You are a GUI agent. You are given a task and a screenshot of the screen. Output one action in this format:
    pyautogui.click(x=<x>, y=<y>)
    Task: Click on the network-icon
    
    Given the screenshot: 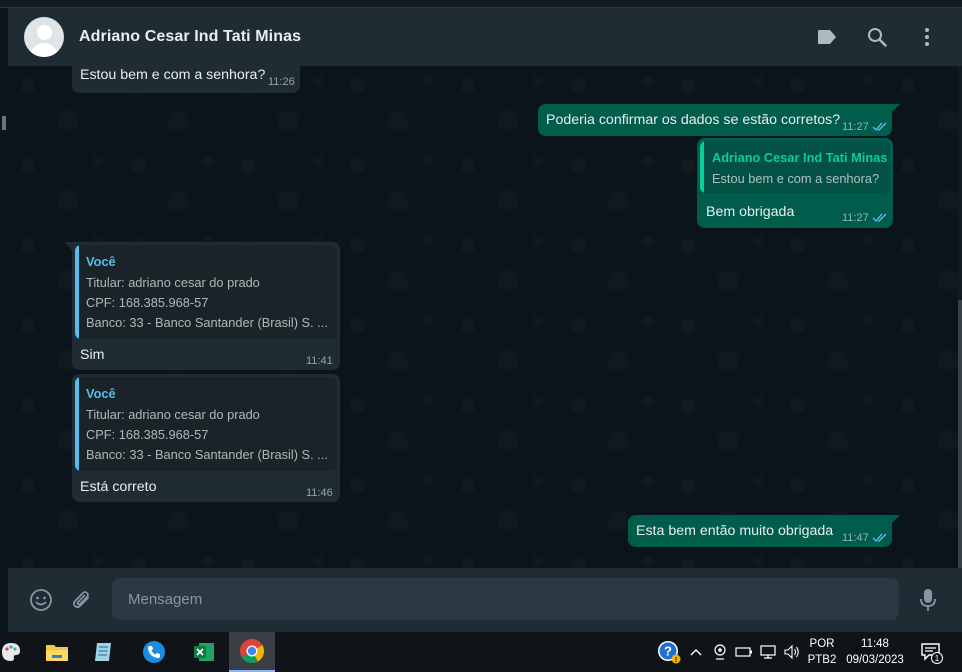 What is the action you would take?
    pyautogui.click(x=768, y=652)
    